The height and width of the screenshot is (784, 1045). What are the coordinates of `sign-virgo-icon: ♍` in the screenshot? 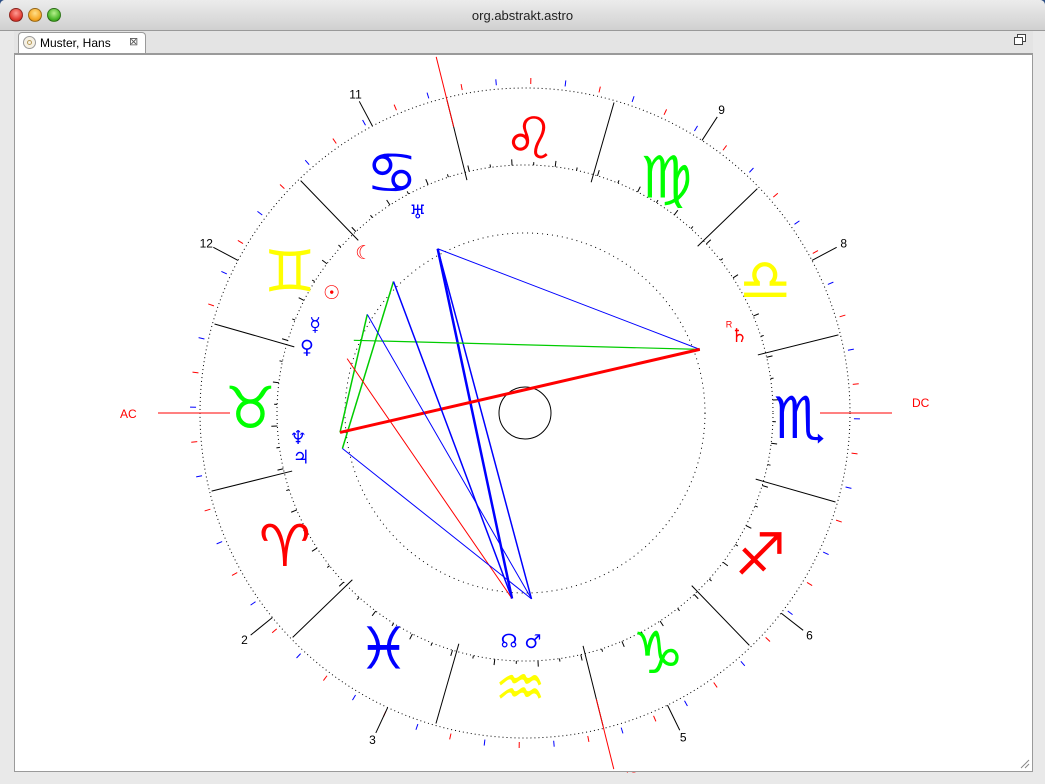 It's located at (666, 178).